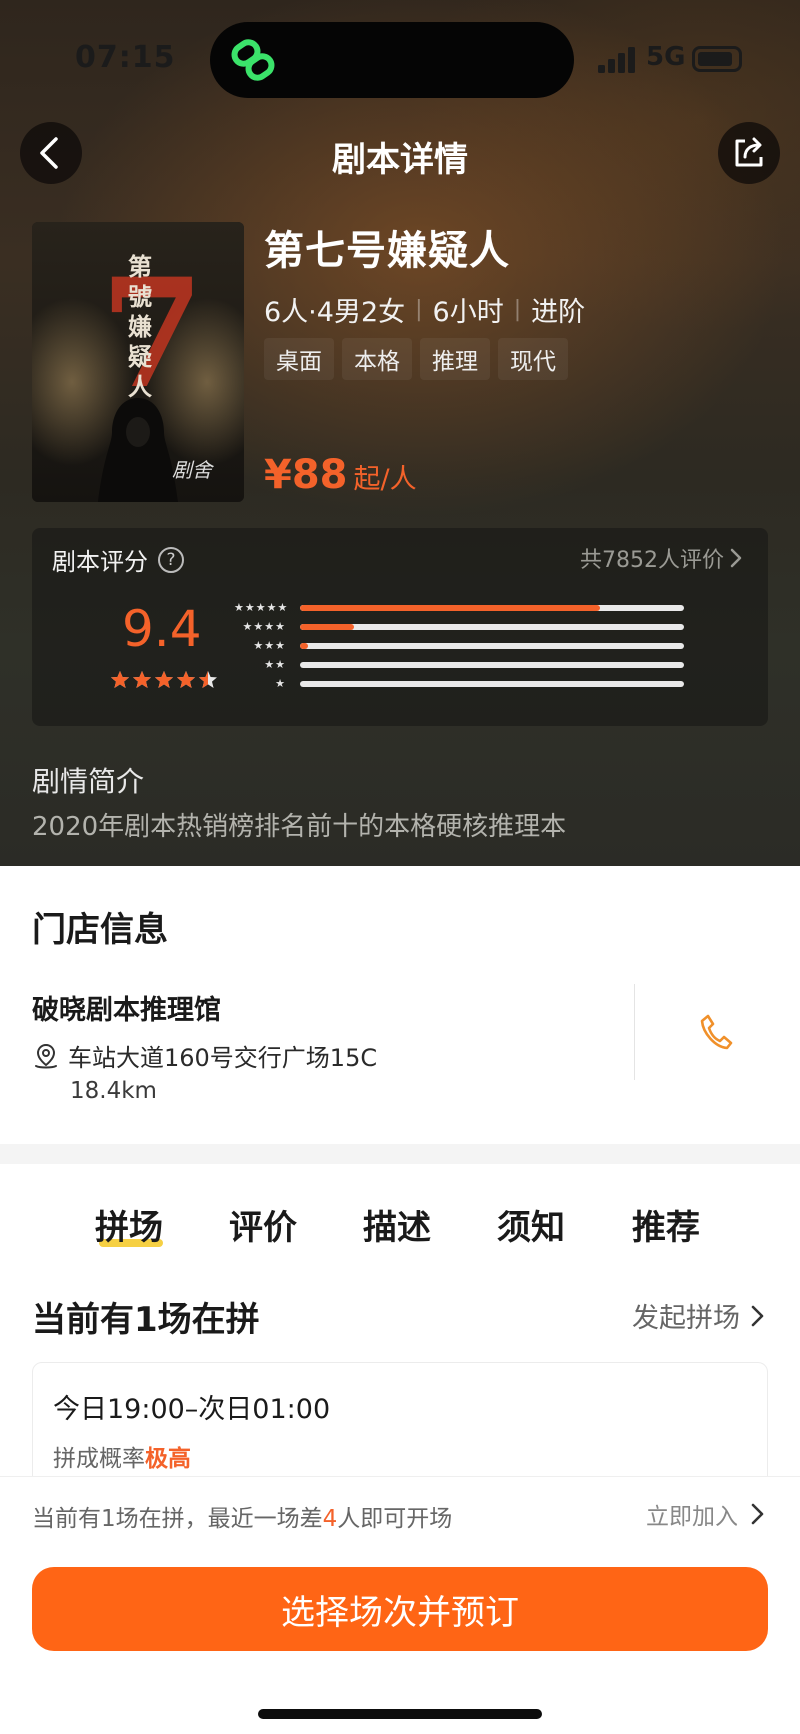  Describe the element at coordinates (192, 1409) in the screenshot. I see `session-time: 今日19:00–次日01:00` at that location.